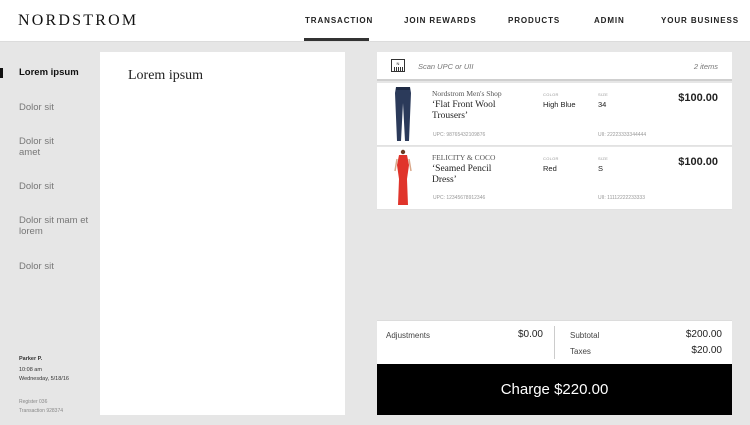 Image resolution: width=750 pixels, height=425 pixels. Describe the element at coordinates (58, 107) in the screenshot. I see `sidebar-item-dolor-sit-1: Dolor sit` at that location.